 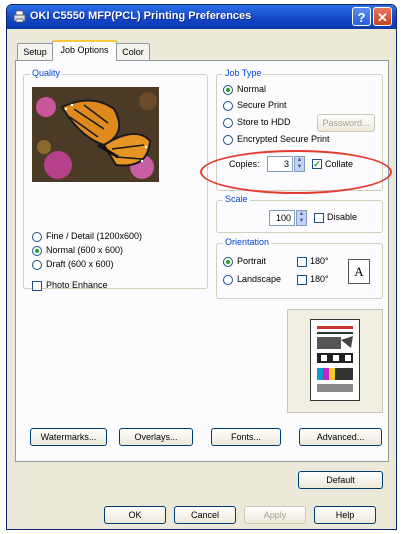 What do you see at coordinates (205, 515) in the screenshot?
I see `cancel-button: Cancel` at bounding box center [205, 515].